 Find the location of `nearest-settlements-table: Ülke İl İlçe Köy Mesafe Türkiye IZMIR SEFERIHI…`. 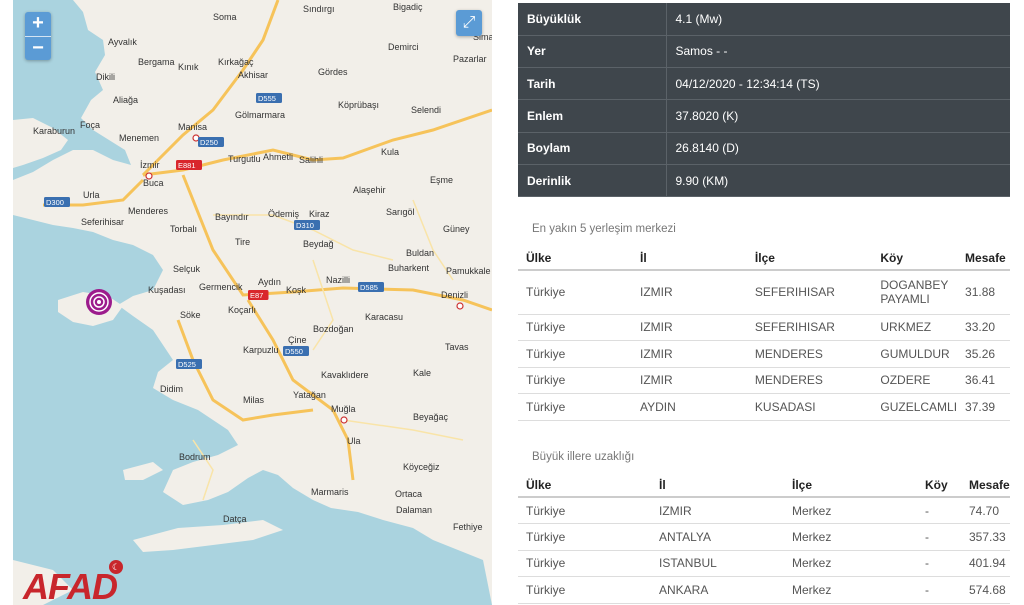

nearest-settlements-table: Ülke İl İlçe Köy Mesafe Türkiye IZMIR SEFERIHI… is located at coordinates (764, 333).